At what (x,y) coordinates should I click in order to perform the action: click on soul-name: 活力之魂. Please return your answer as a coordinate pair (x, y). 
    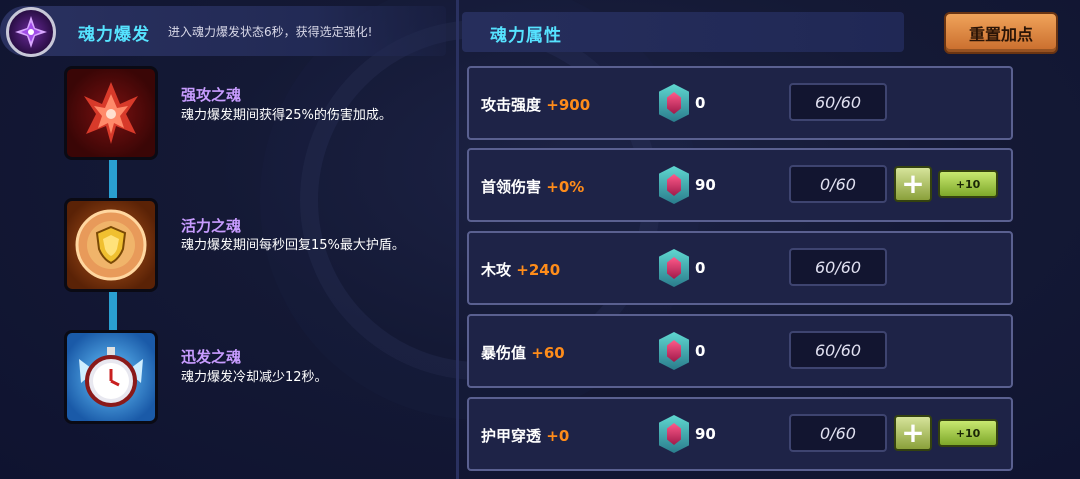
    Looking at the image, I should click on (211, 226).